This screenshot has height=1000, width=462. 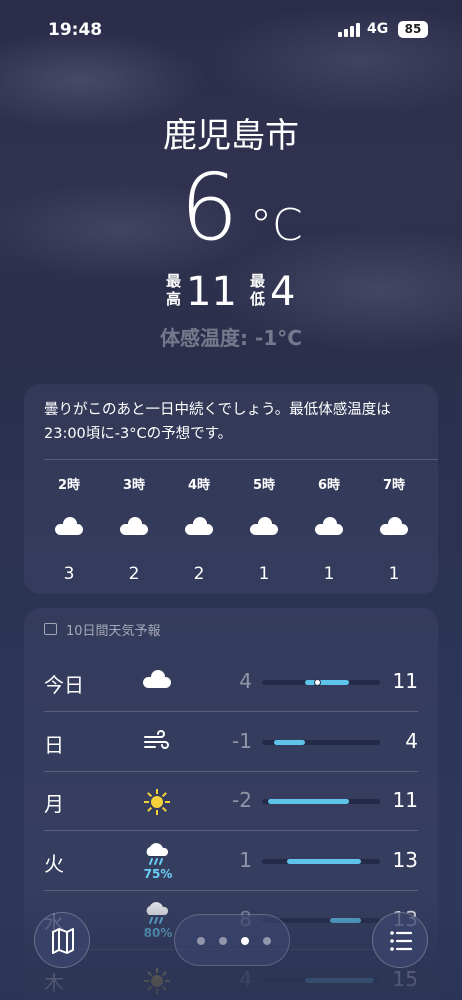 What do you see at coordinates (158, 873) in the screenshot?
I see `precip-chance: 75%` at bounding box center [158, 873].